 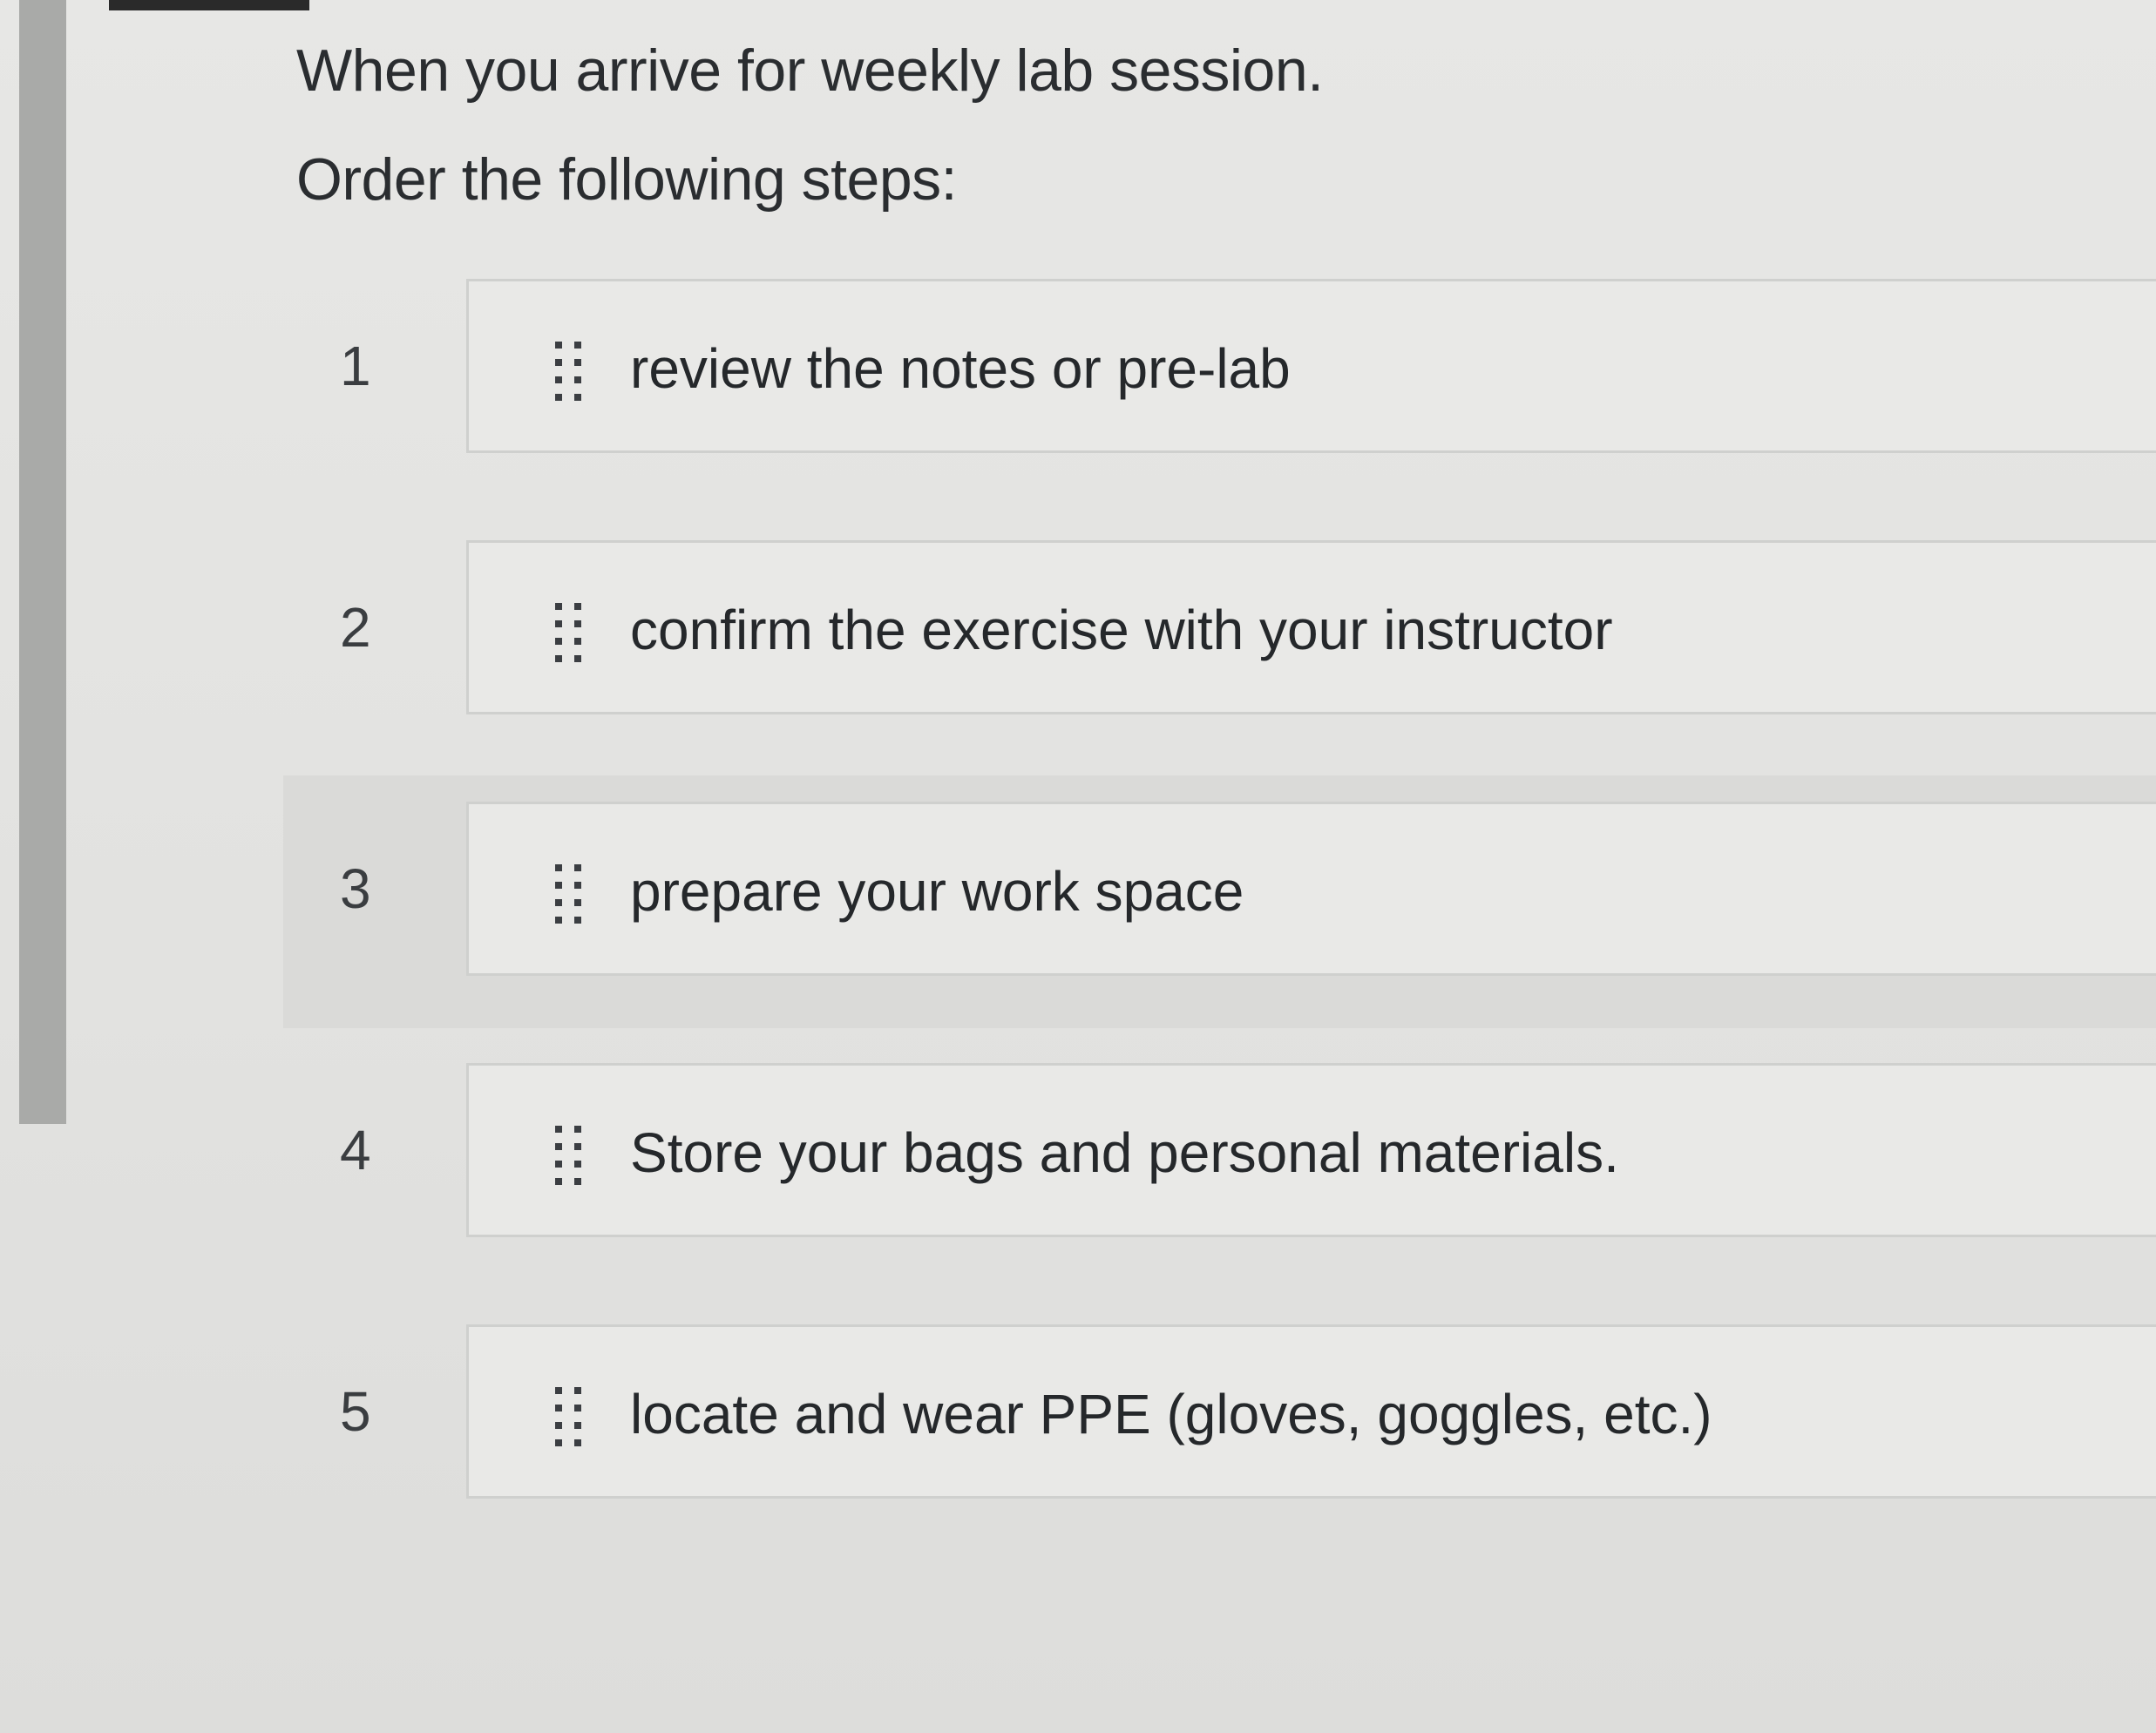 What do you see at coordinates (1311, 366) in the screenshot?
I see `draggable-step-card: review the notes or pre-lab` at bounding box center [1311, 366].